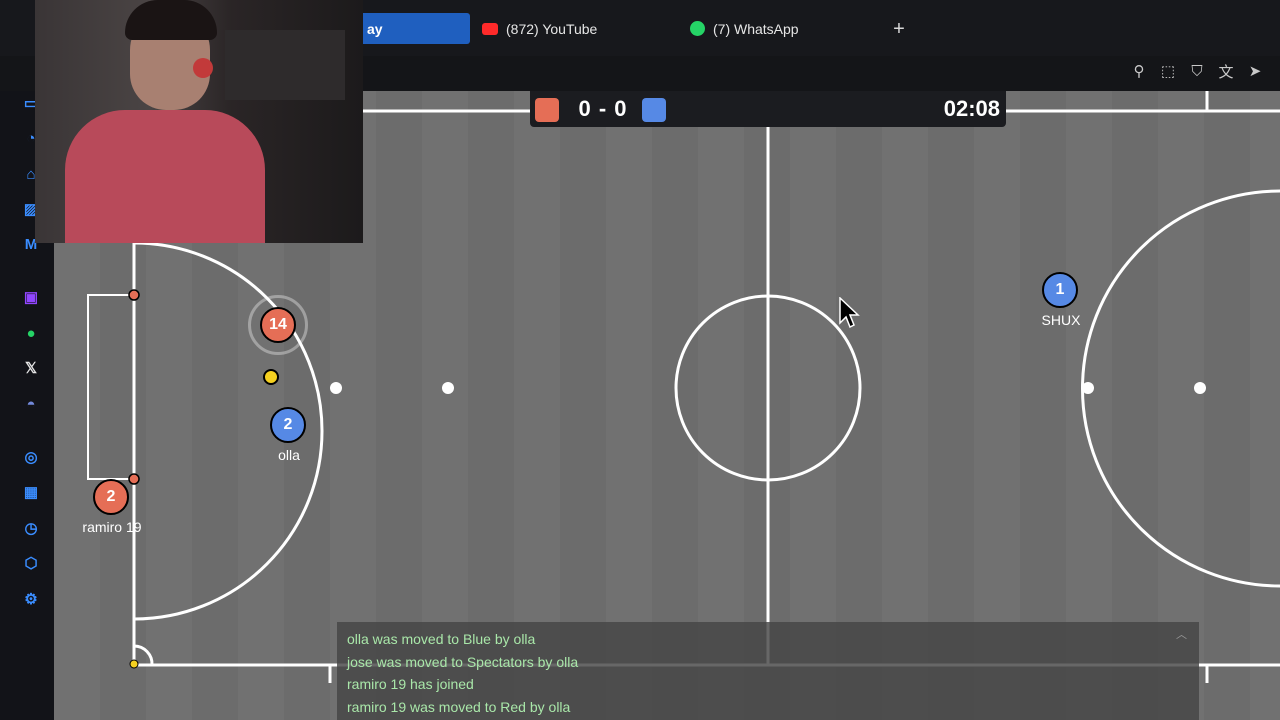  What do you see at coordinates (31, 563) in the screenshot?
I see `extensions-icon: ⬡` at bounding box center [31, 563].